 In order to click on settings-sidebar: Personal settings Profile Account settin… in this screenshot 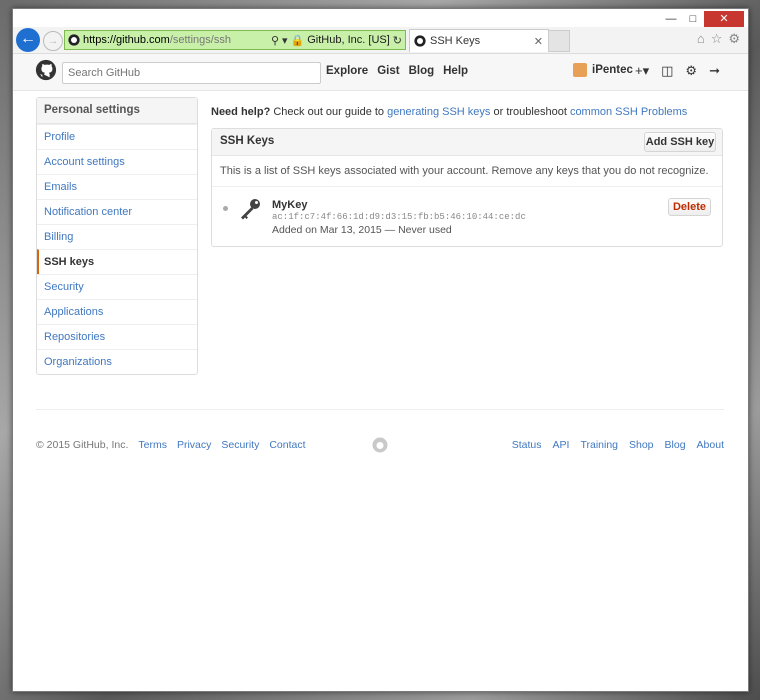, I will do `click(117, 236)`.